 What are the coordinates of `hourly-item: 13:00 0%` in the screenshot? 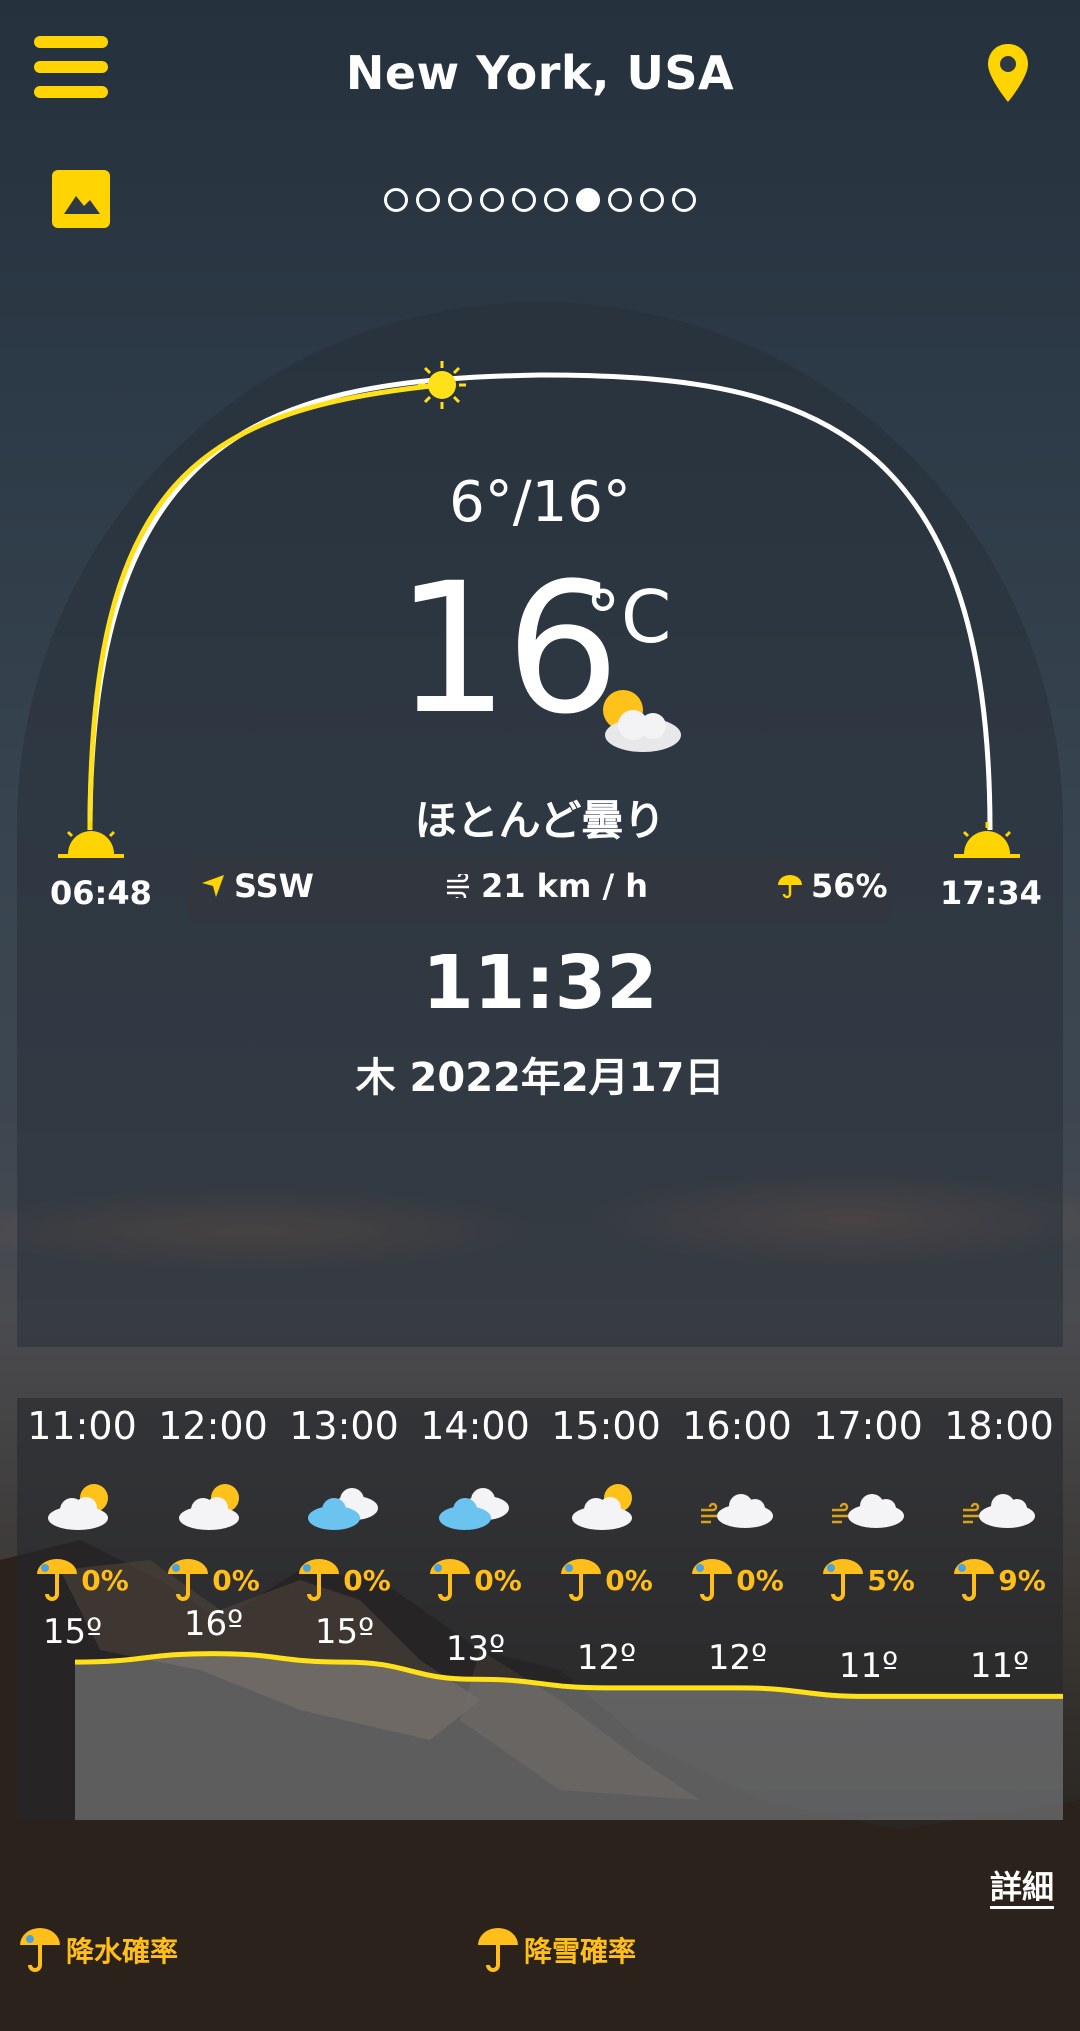 It's located at (344, 1501).